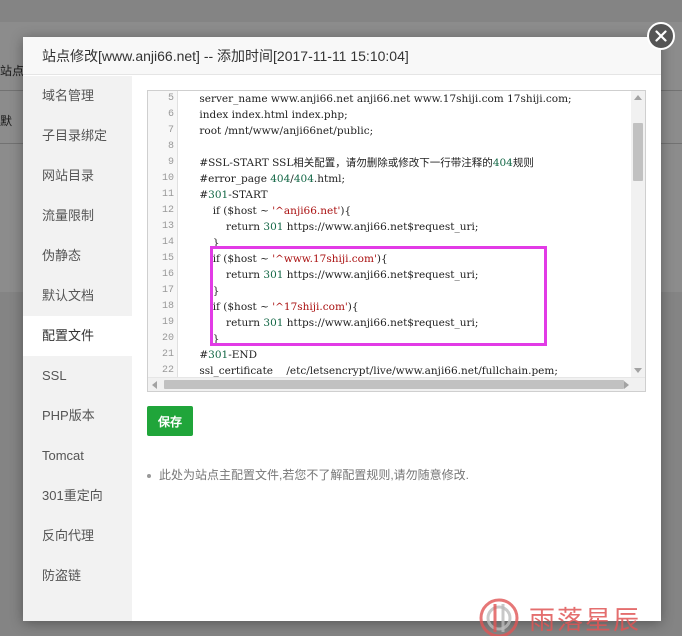 This screenshot has height=636, width=682. I want to click on close-button, so click(661, 36).